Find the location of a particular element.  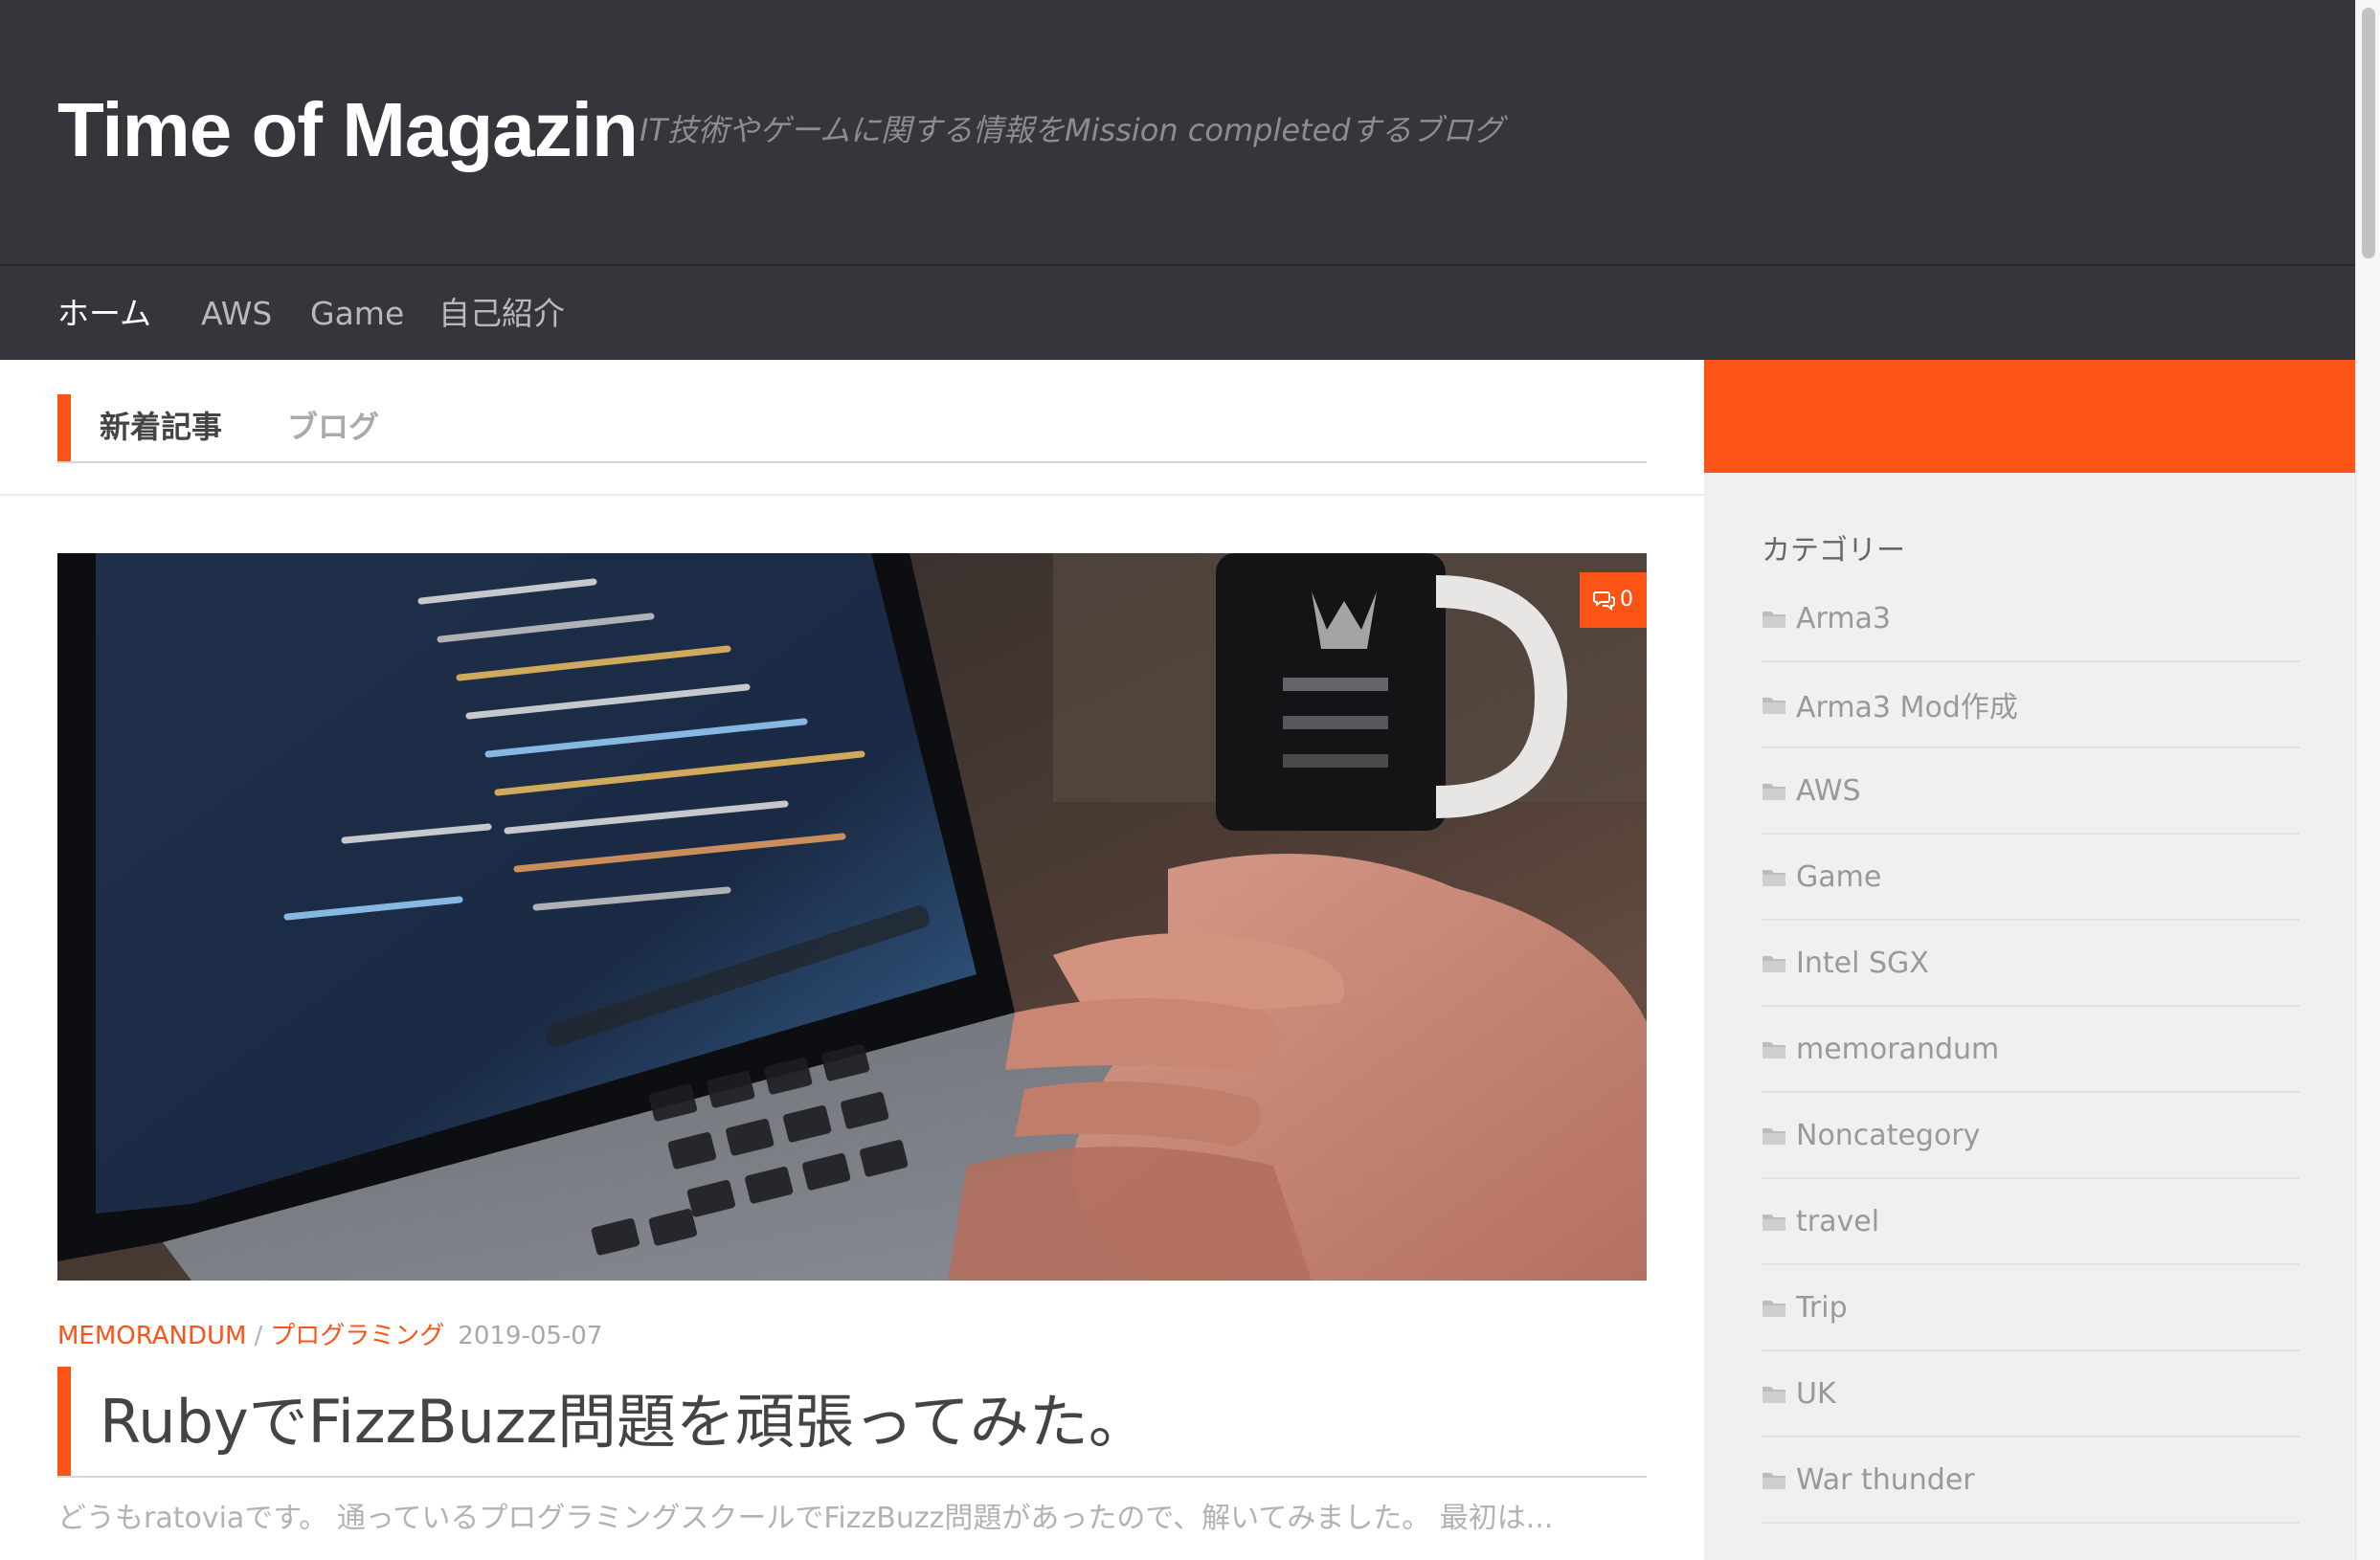

post-title: RubyでFizzBuzz問題を頑張ってみた。 is located at coordinates (624, 1423).